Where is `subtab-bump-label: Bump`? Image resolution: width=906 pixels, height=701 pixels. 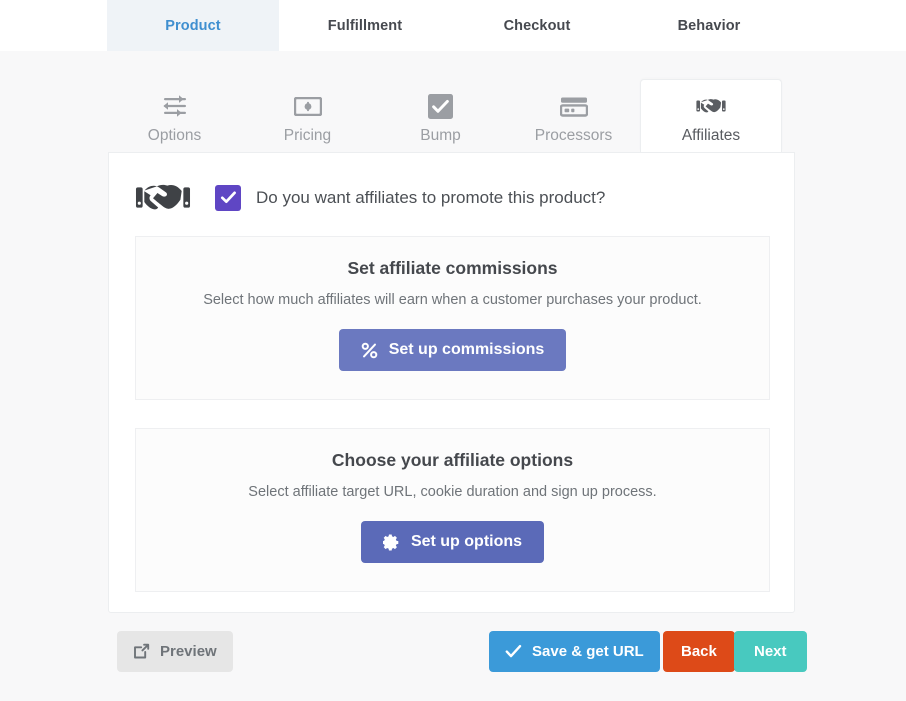 subtab-bump-label: Bump is located at coordinates (440, 135).